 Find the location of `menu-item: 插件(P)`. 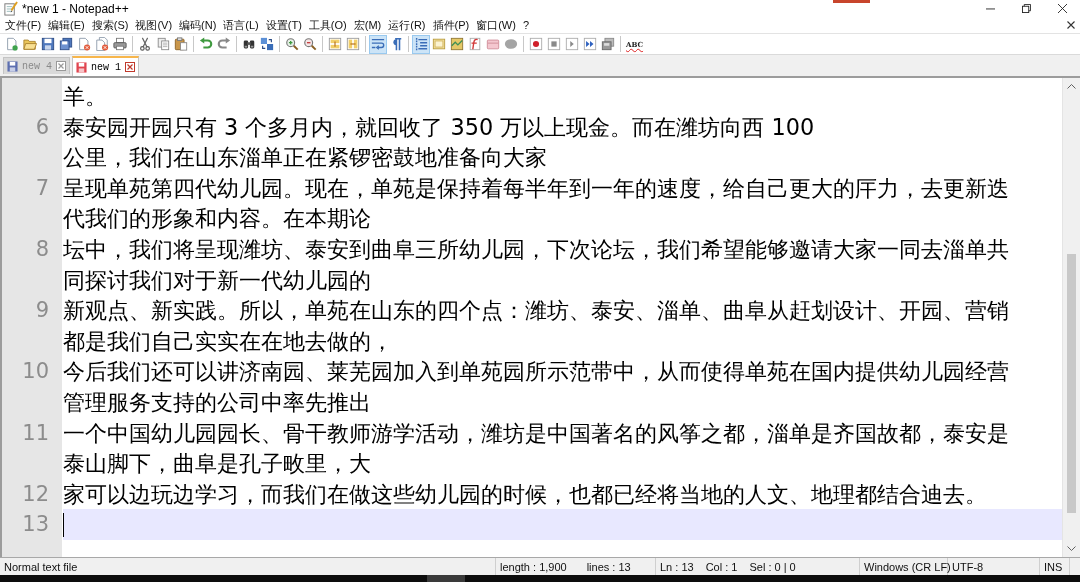

menu-item: 插件(P) is located at coordinates (451, 25).